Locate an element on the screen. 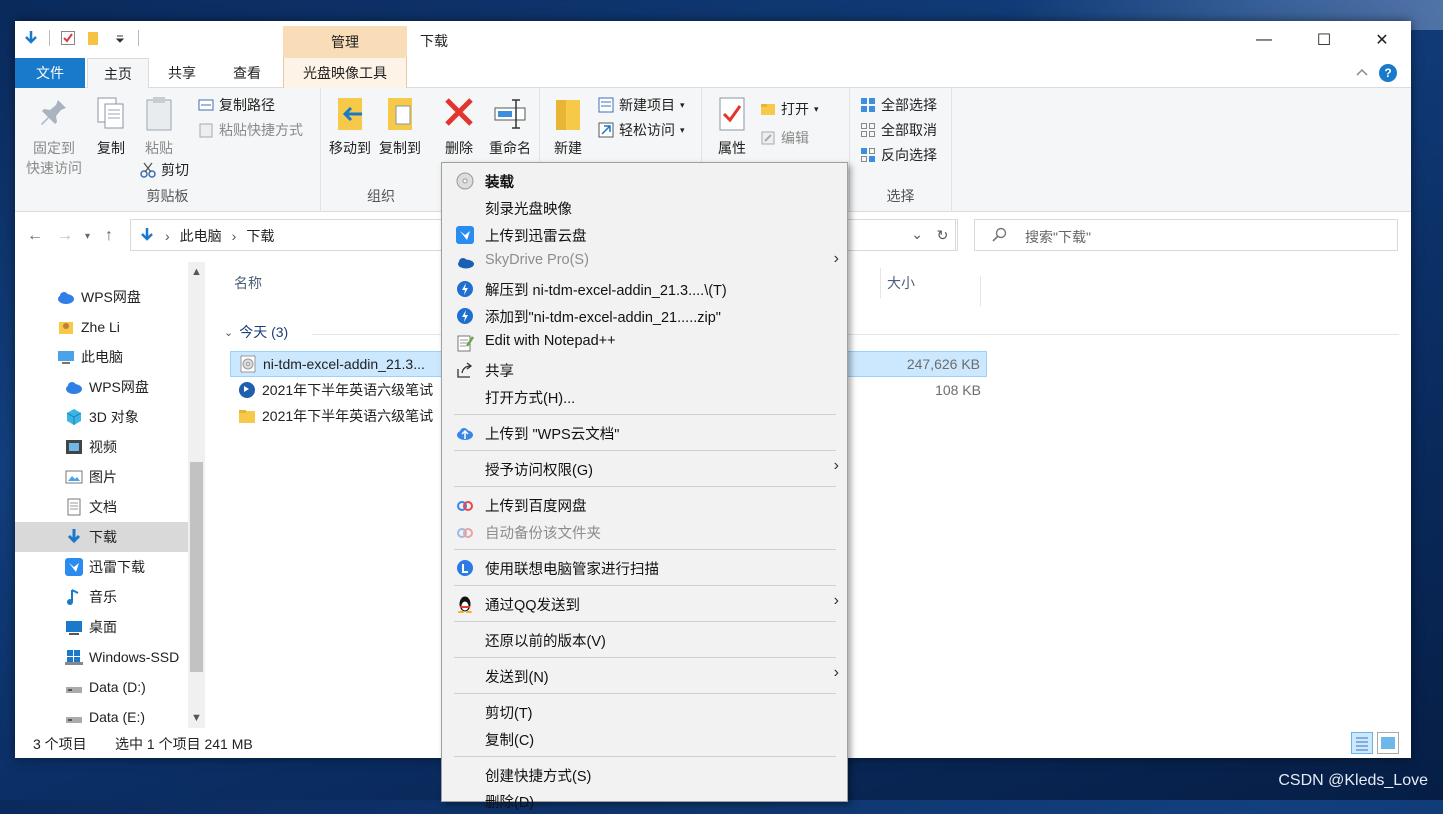 This screenshot has width=1443, height=814. customize-qat-icon is located at coordinates (120, 38).